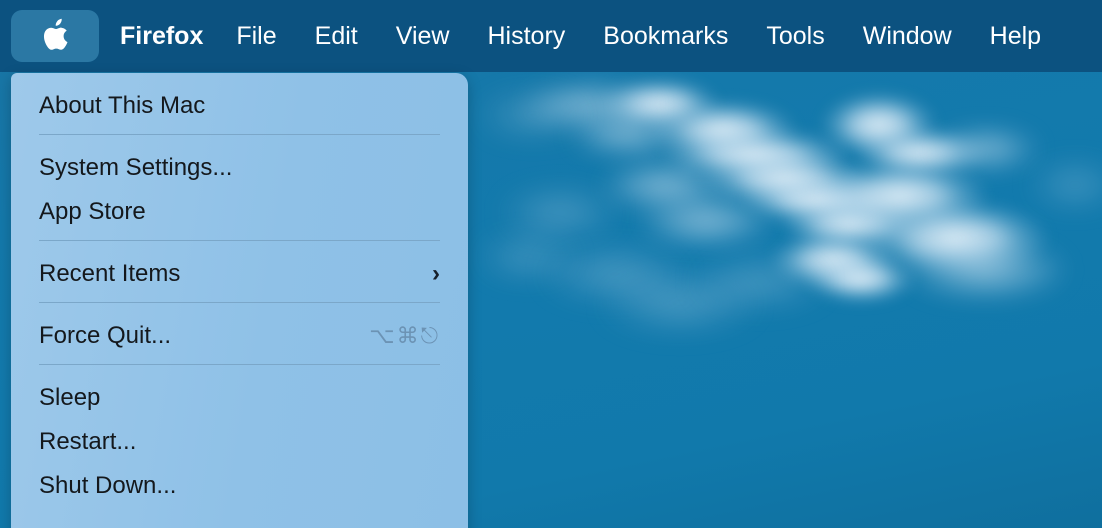  I want to click on menubar-item-help: Help, so click(1015, 36).